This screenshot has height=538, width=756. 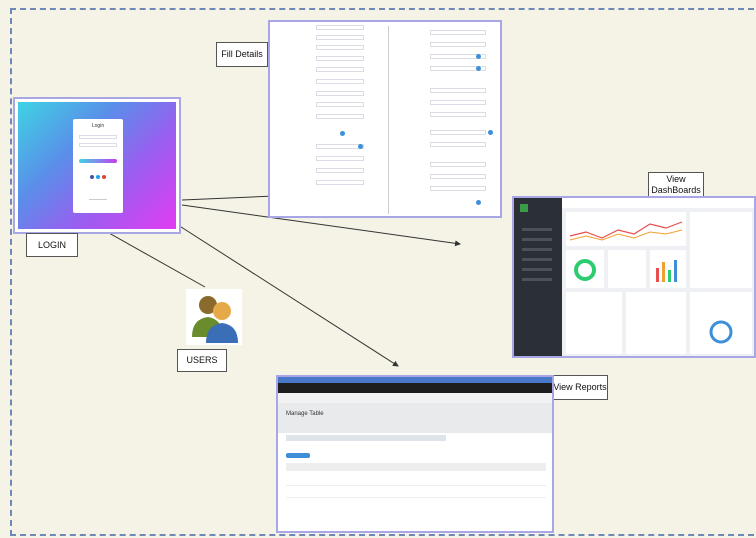 I want to click on login-screen-thumbnail: Login, so click(x=97, y=165).